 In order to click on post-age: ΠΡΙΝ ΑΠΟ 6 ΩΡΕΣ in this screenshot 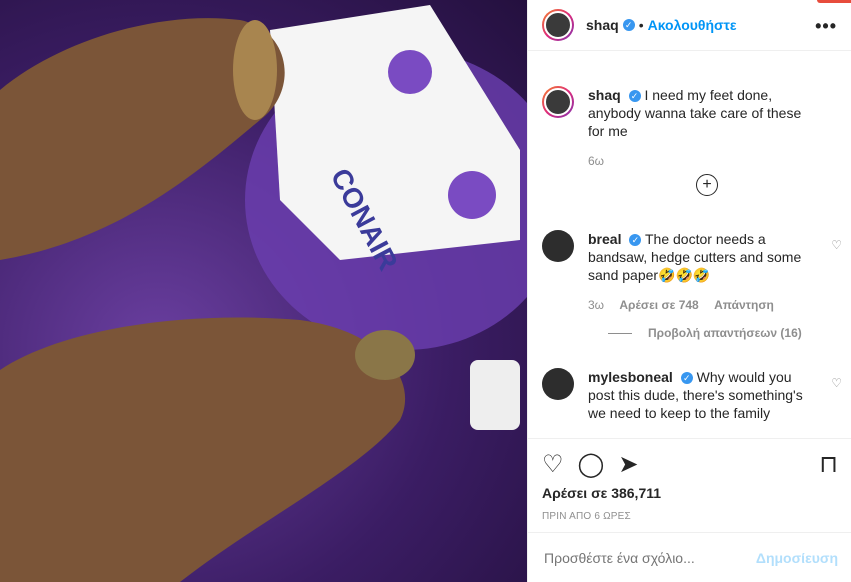, I will do `click(586, 516)`.